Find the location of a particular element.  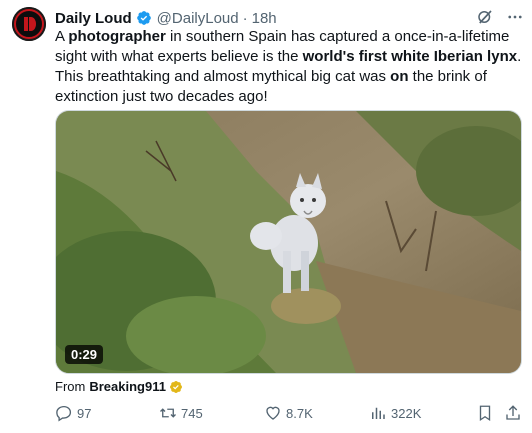

reply-button: 97 is located at coordinates (73, 413).